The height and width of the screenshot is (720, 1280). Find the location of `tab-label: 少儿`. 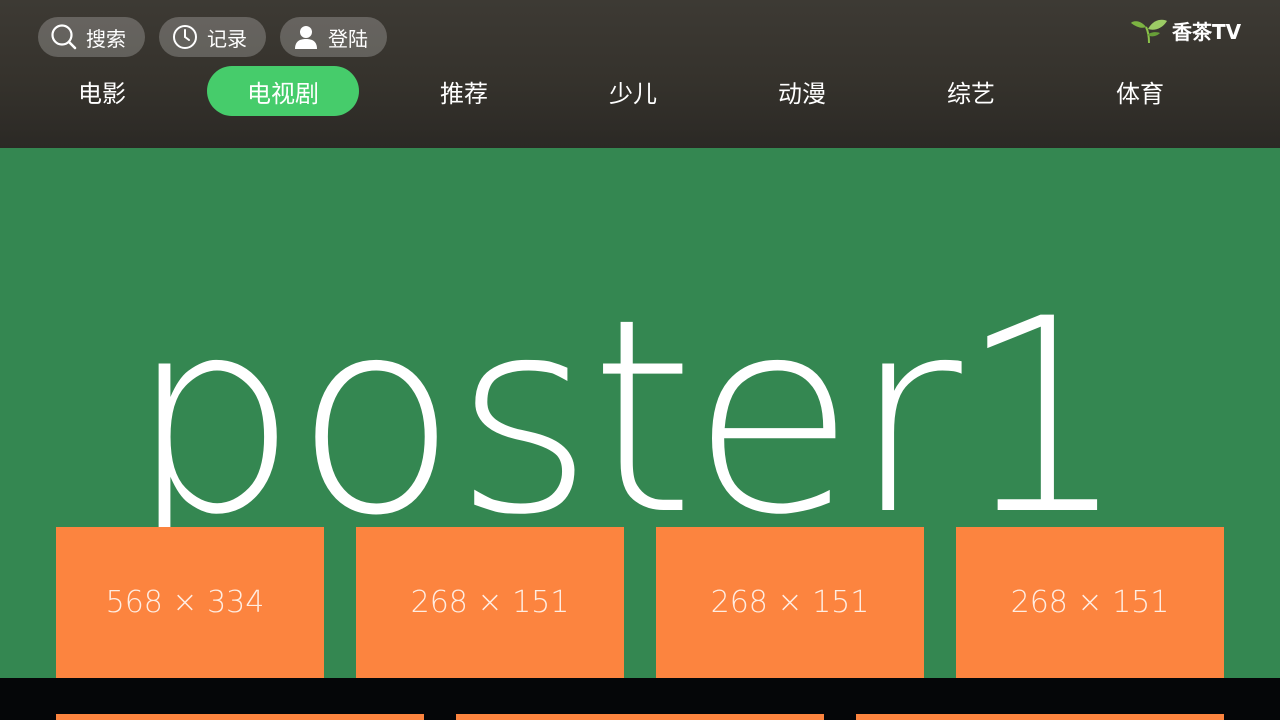

tab-label: 少儿 is located at coordinates (633, 93).